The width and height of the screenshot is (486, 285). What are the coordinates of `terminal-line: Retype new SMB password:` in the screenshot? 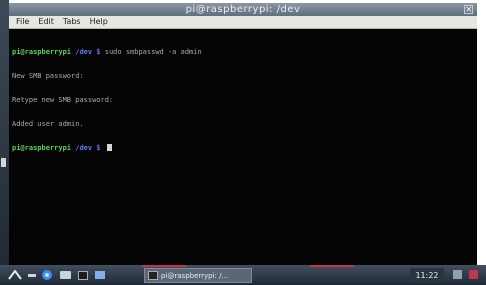 It's located at (63, 100).